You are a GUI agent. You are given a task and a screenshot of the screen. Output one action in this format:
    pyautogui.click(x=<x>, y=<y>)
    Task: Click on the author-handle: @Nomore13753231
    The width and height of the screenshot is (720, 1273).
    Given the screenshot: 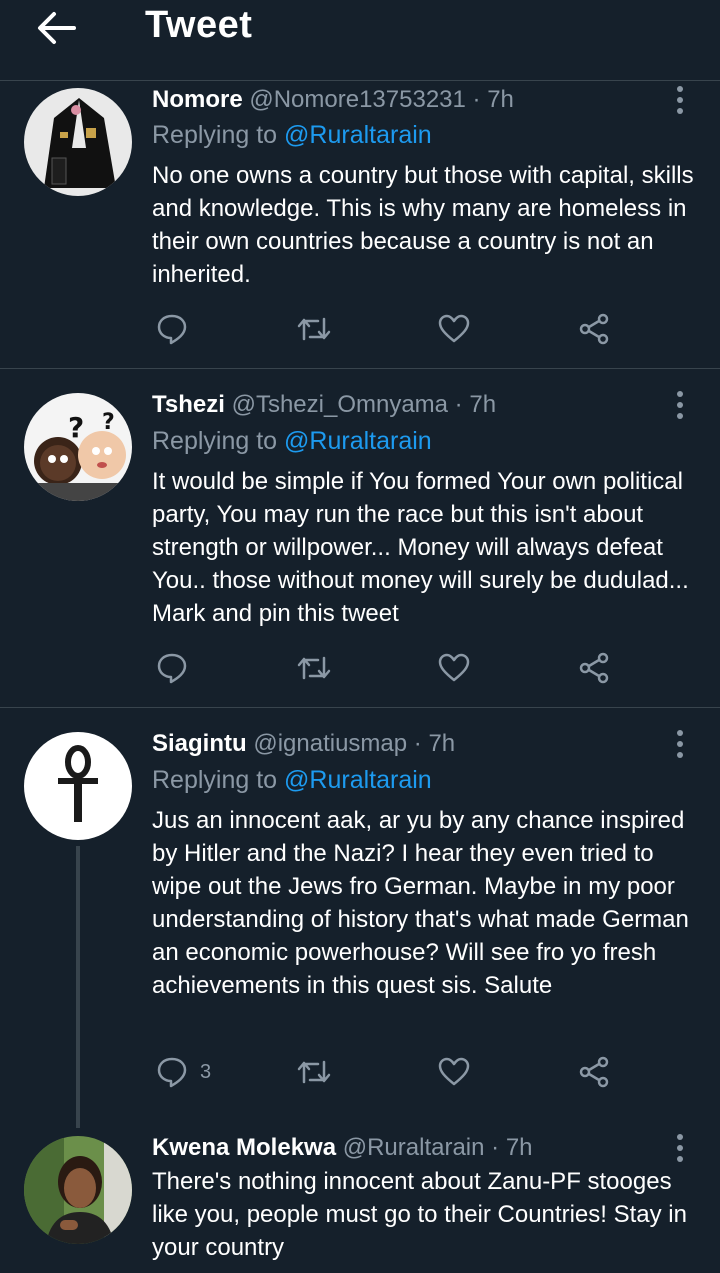 What is the action you would take?
    pyautogui.click(x=357, y=99)
    